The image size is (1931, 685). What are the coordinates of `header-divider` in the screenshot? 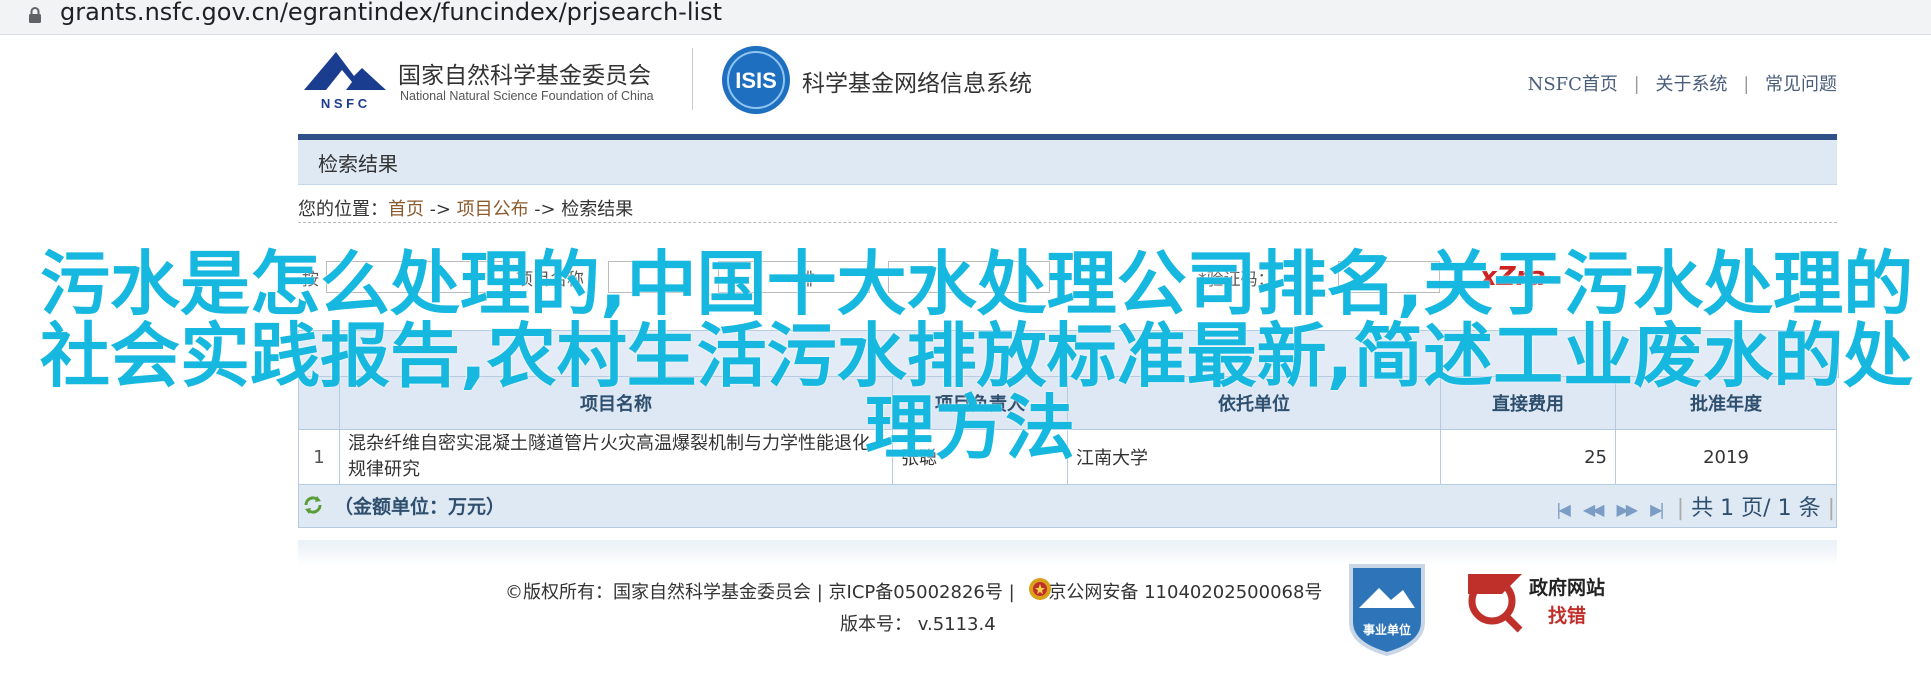 It's located at (692, 79).